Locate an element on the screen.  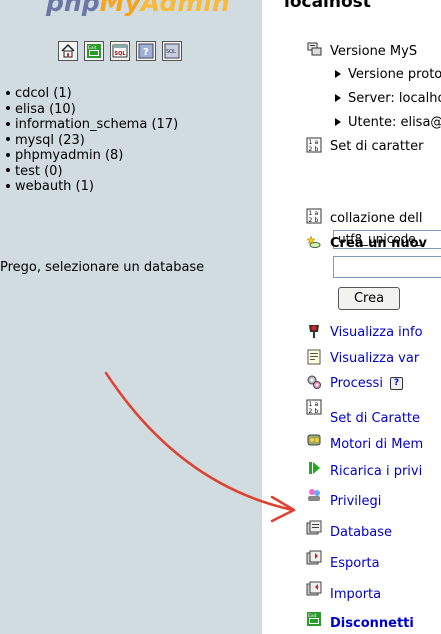
menu-item-variables: Visualizza var is located at coordinates (374, 358).